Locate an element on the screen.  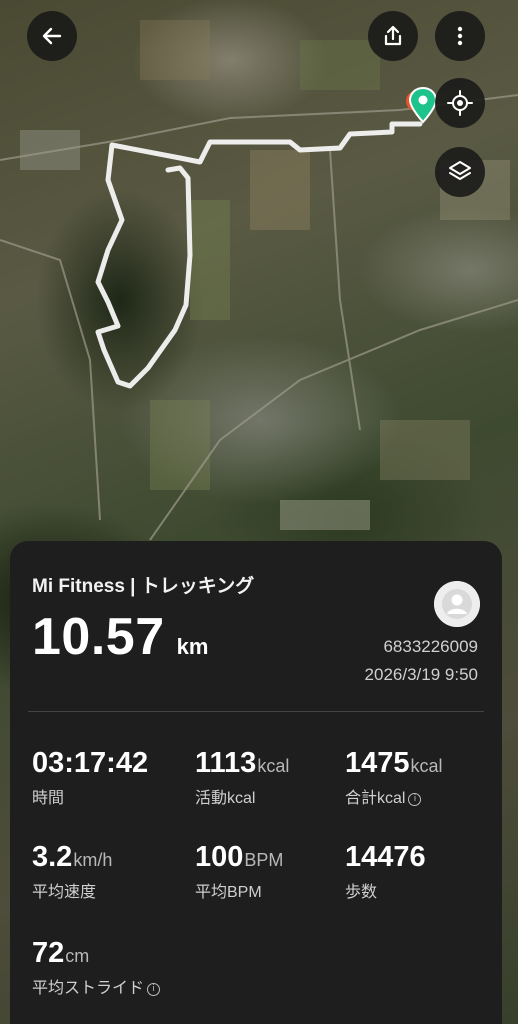
distance-value: 10.57 is located at coordinates (98, 637).